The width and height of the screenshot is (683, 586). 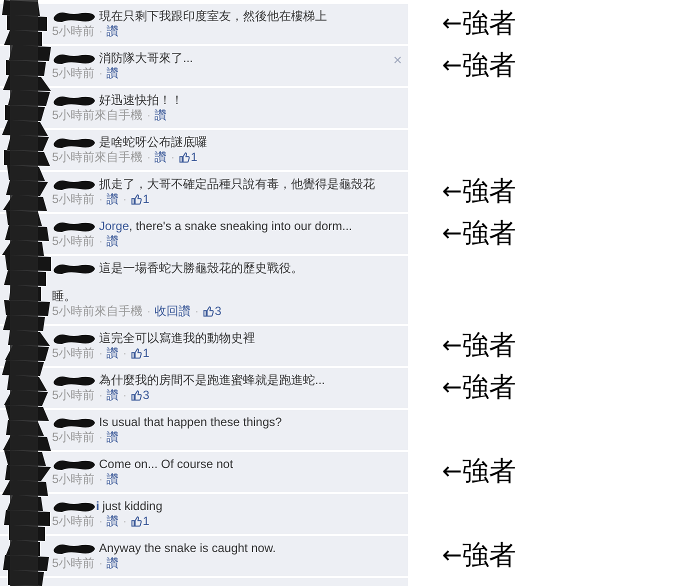 What do you see at coordinates (172, 311) in the screenshot?
I see `like-link: 收回讚` at bounding box center [172, 311].